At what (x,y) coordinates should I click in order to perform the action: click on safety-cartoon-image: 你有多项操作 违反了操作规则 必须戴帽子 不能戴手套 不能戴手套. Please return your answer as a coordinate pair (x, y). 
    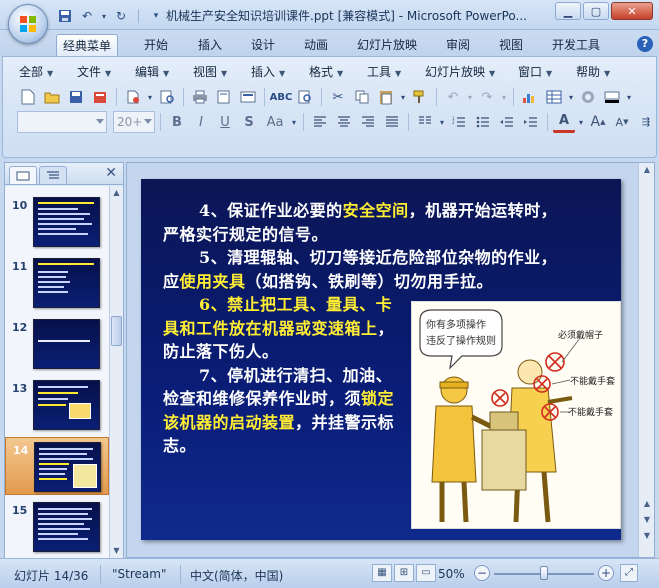
    Looking at the image, I should click on (516, 415).